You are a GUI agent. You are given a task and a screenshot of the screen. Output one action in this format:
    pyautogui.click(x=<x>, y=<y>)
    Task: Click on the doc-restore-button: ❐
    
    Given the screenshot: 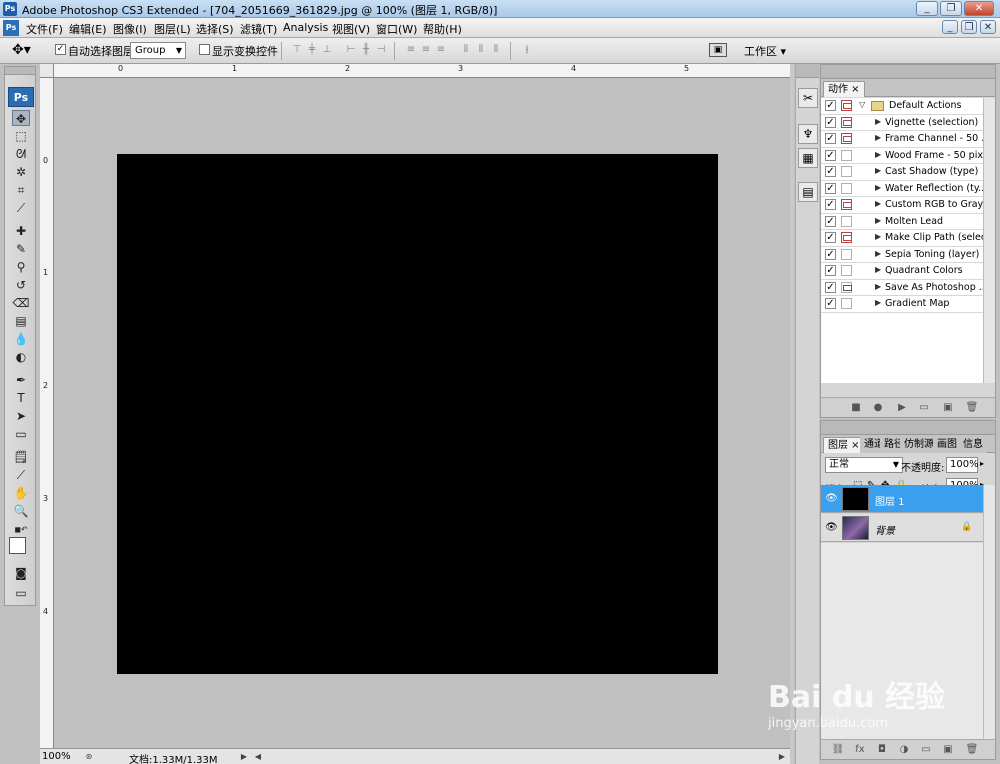 What is the action you would take?
    pyautogui.click(x=969, y=27)
    